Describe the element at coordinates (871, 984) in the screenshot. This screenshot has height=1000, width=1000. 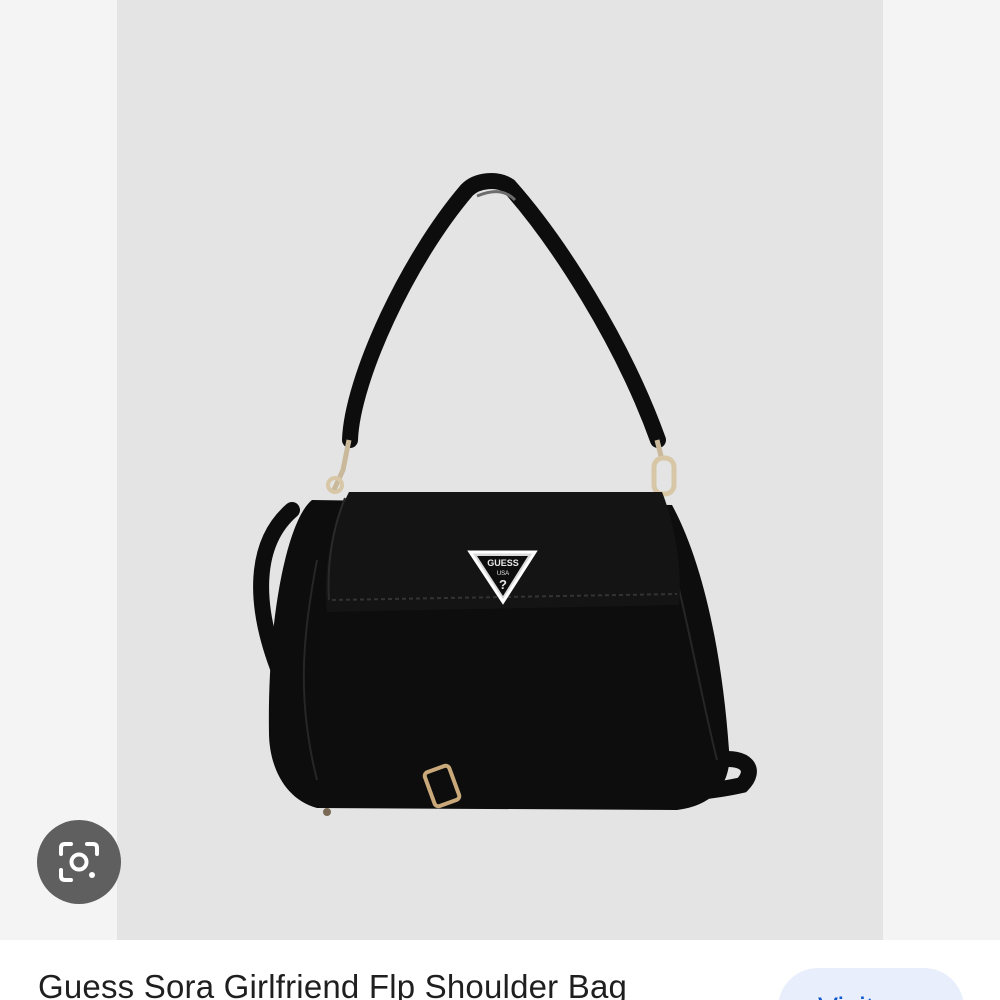
I see `visit-button: Visit` at that location.